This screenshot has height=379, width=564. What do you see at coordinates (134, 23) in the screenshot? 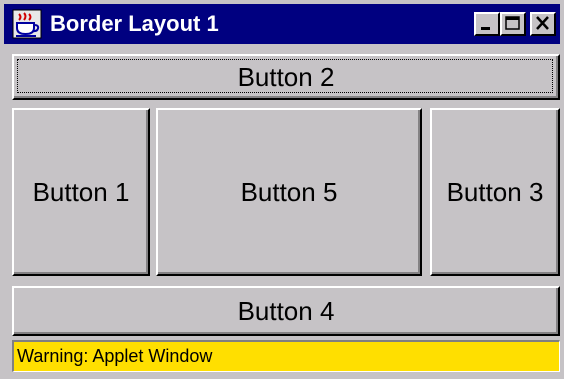
I see `window-title: Border Layout 1` at bounding box center [134, 23].